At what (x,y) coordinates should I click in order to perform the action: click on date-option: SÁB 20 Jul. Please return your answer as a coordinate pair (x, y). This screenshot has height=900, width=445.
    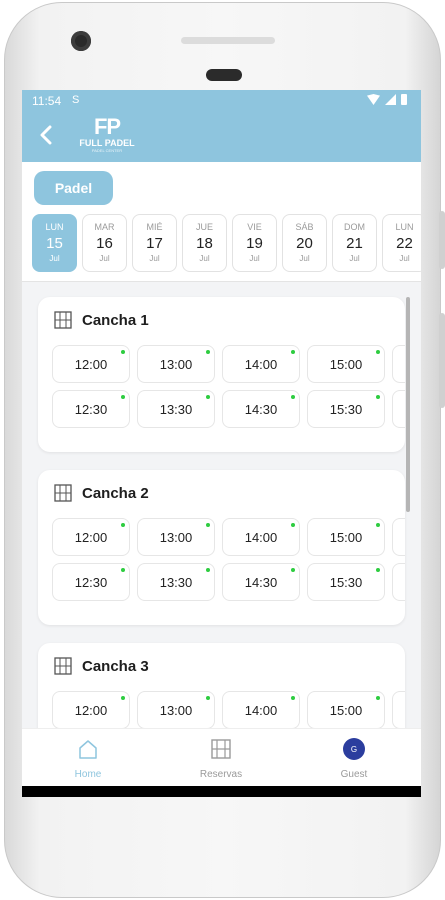
    Looking at the image, I should click on (304, 243).